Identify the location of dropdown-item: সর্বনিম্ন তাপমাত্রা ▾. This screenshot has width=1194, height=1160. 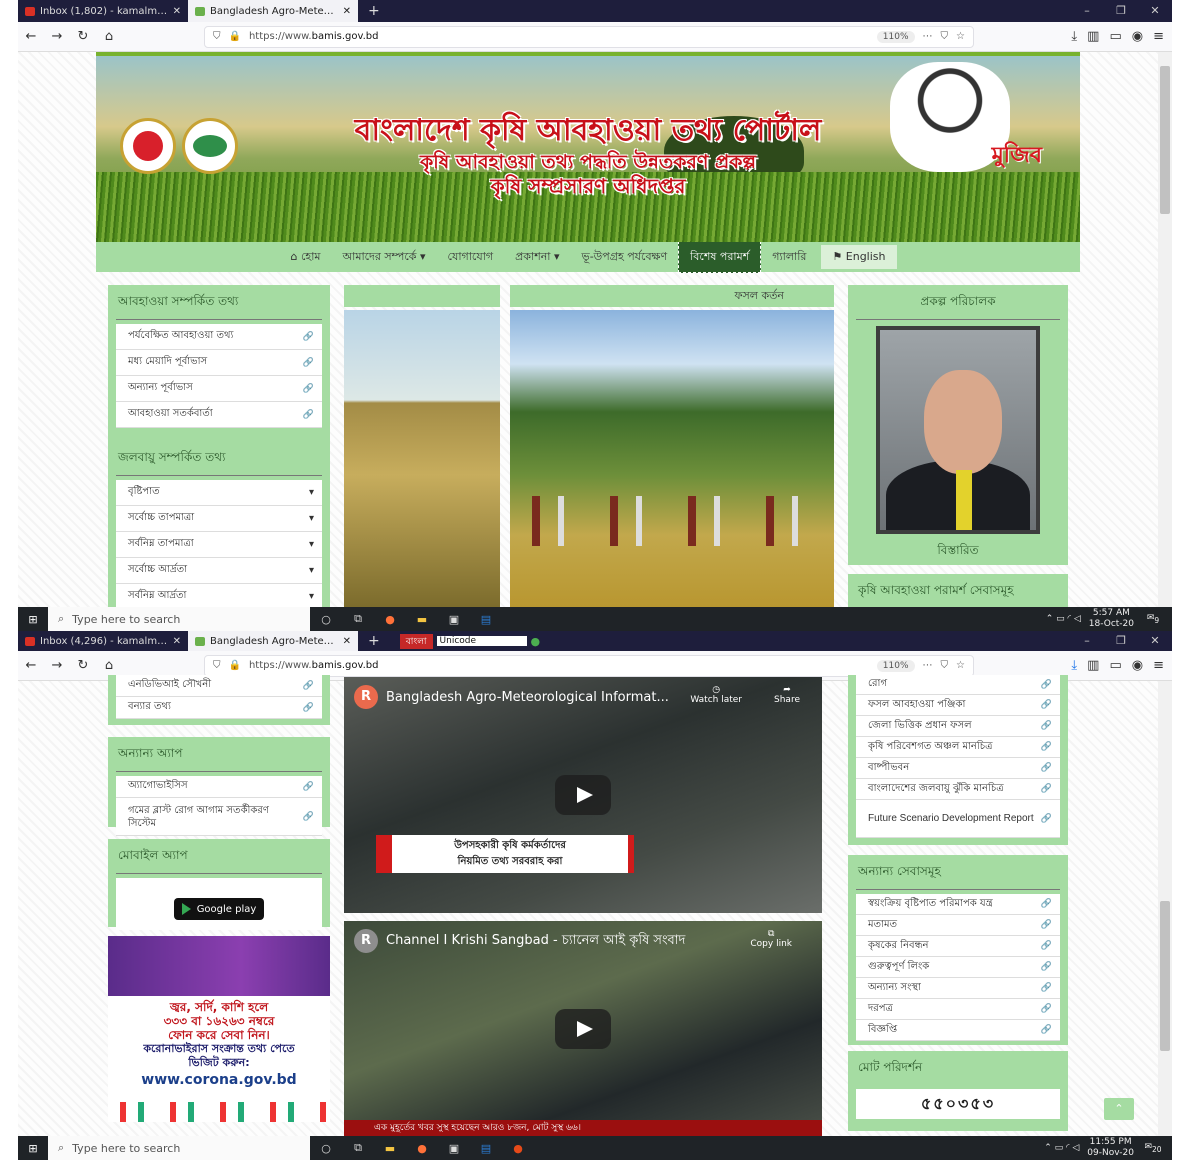
(219, 545).